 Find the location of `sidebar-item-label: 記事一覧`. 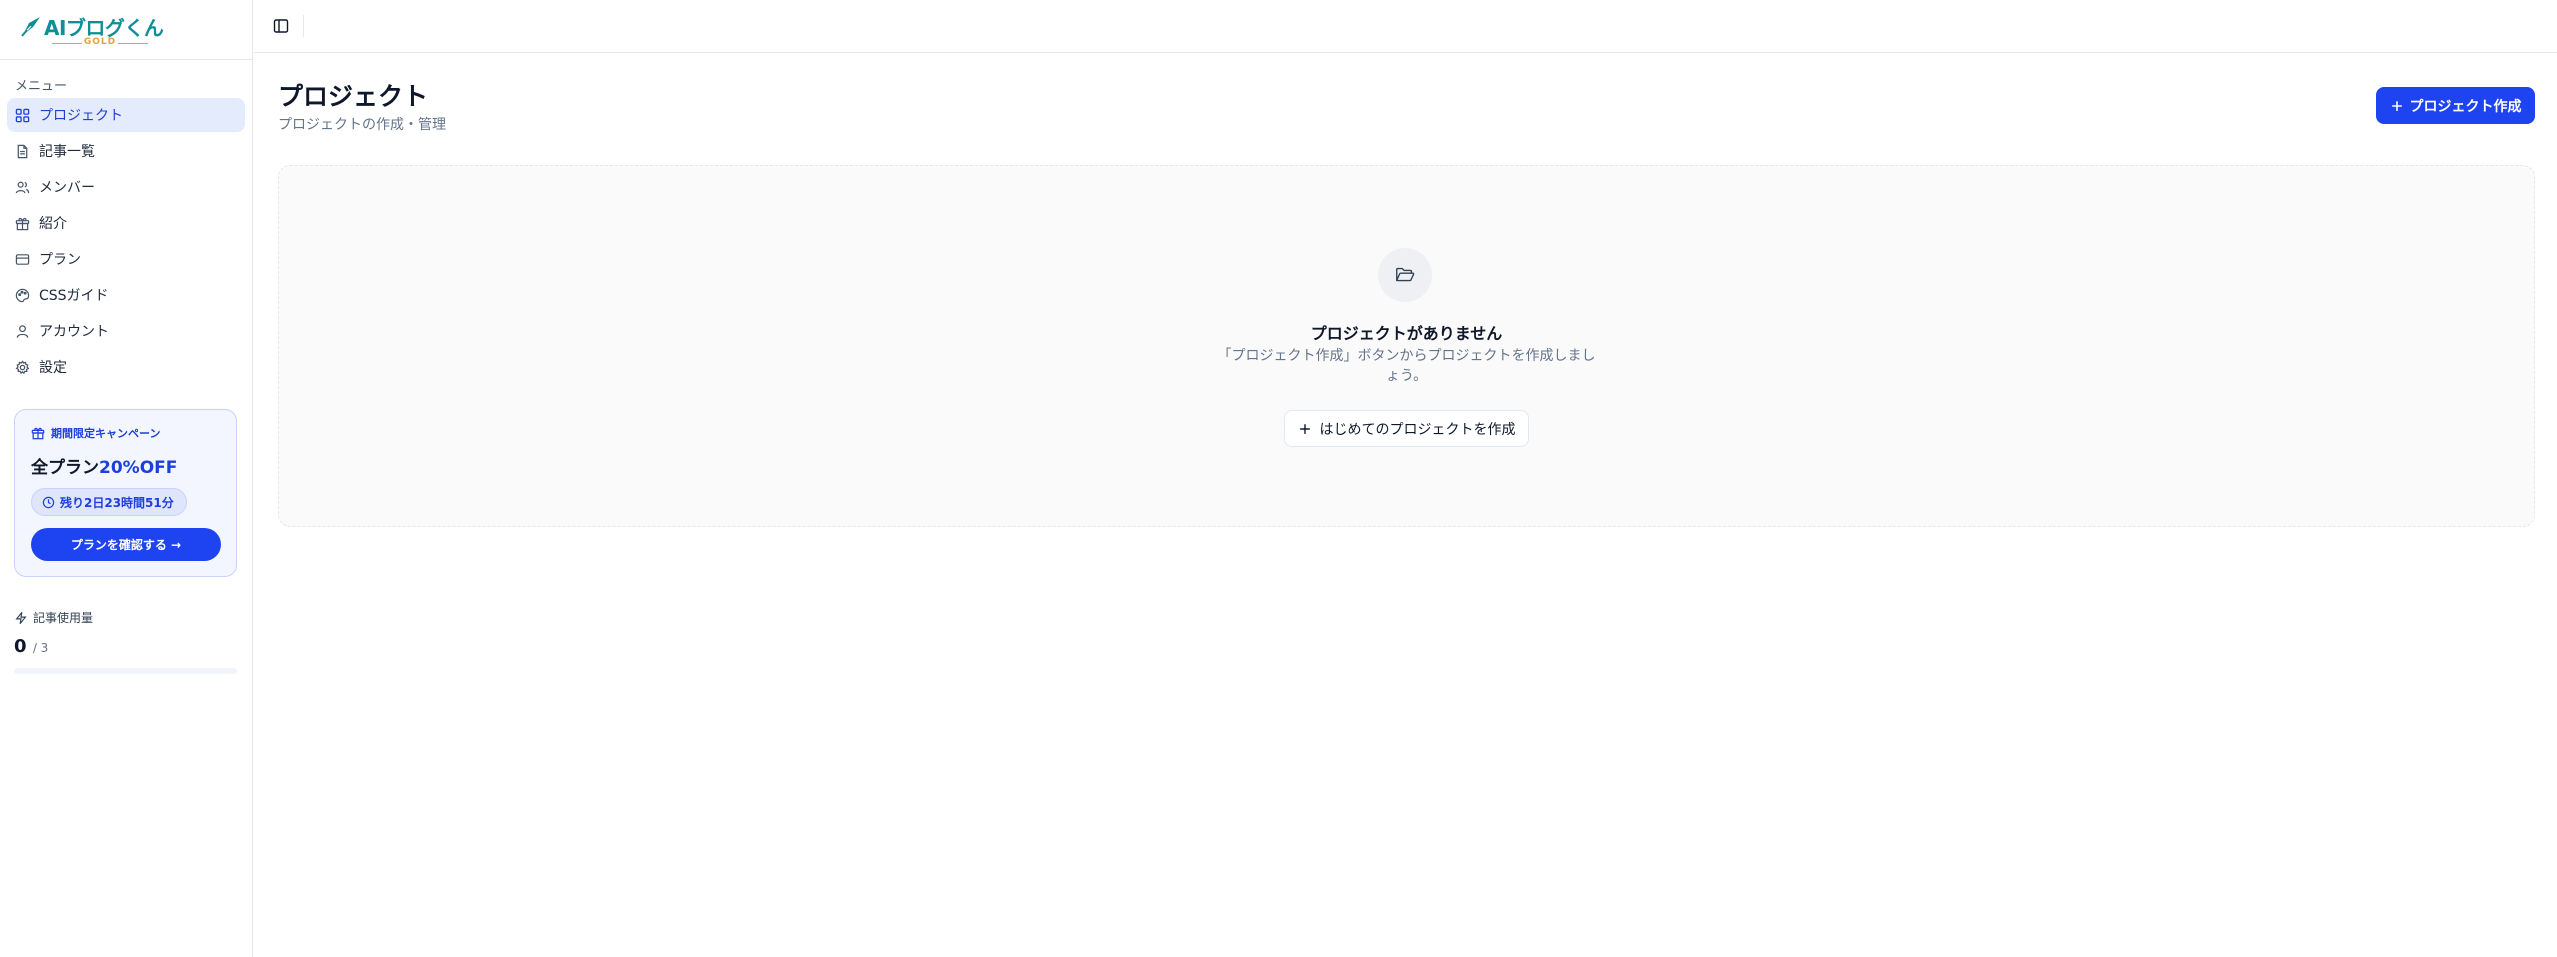

sidebar-item-label: 記事一覧 is located at coordinates (67, 152).